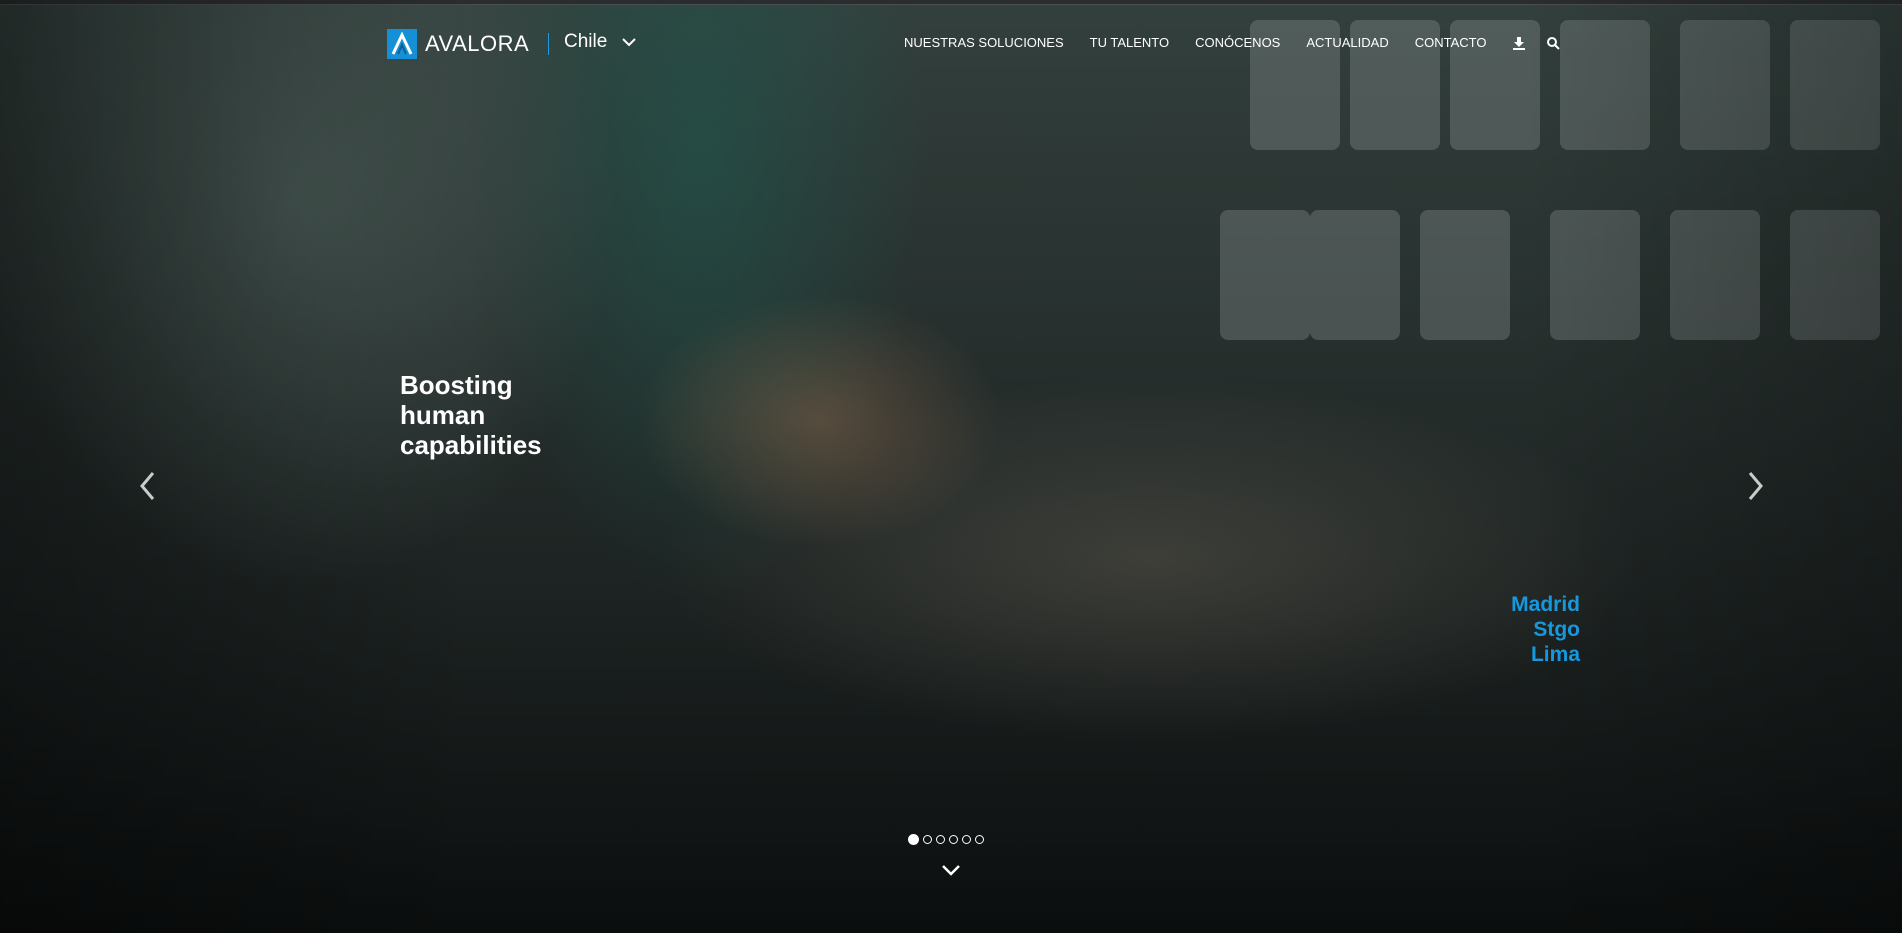 The image size is (1902, 933). Describe the element at coordinates (629, 42) in the screenshot. I see `chevron-down-icon` at that location.